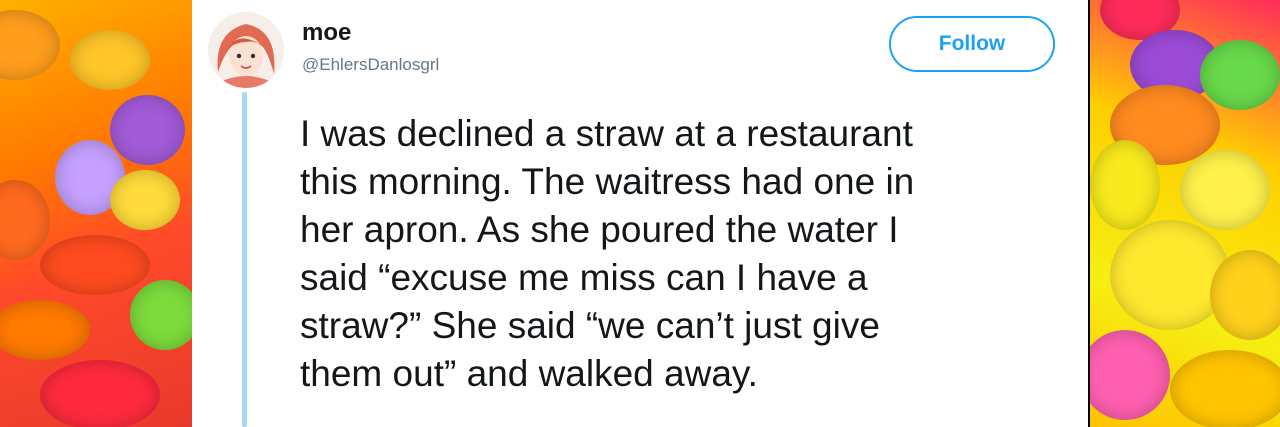 The width and height of the screenshot is (1280, 427). What do you see at coordinates (590, 325) in the screenshot?
I see `tweet-text-line: straw?” She said “we can’t just give` at bounding box center [590, 325].